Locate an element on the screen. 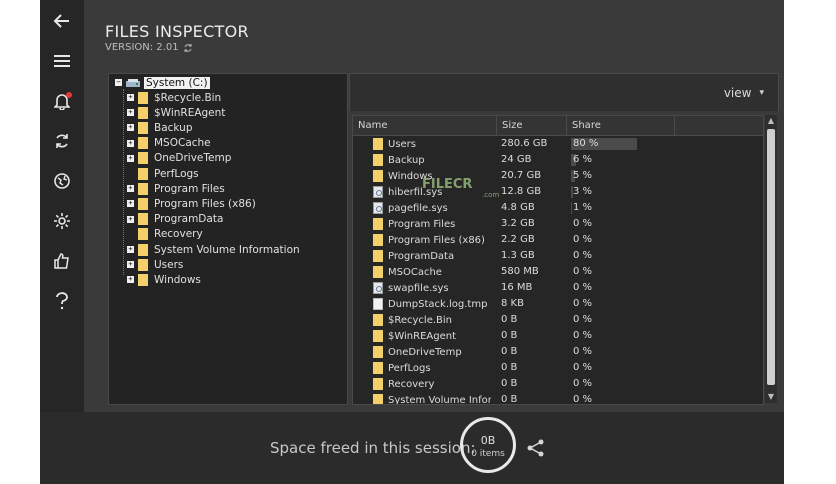 The height and width of the screenshot is (484, 836). tree-item: PerfLogs is located at coordinates (163, 173).